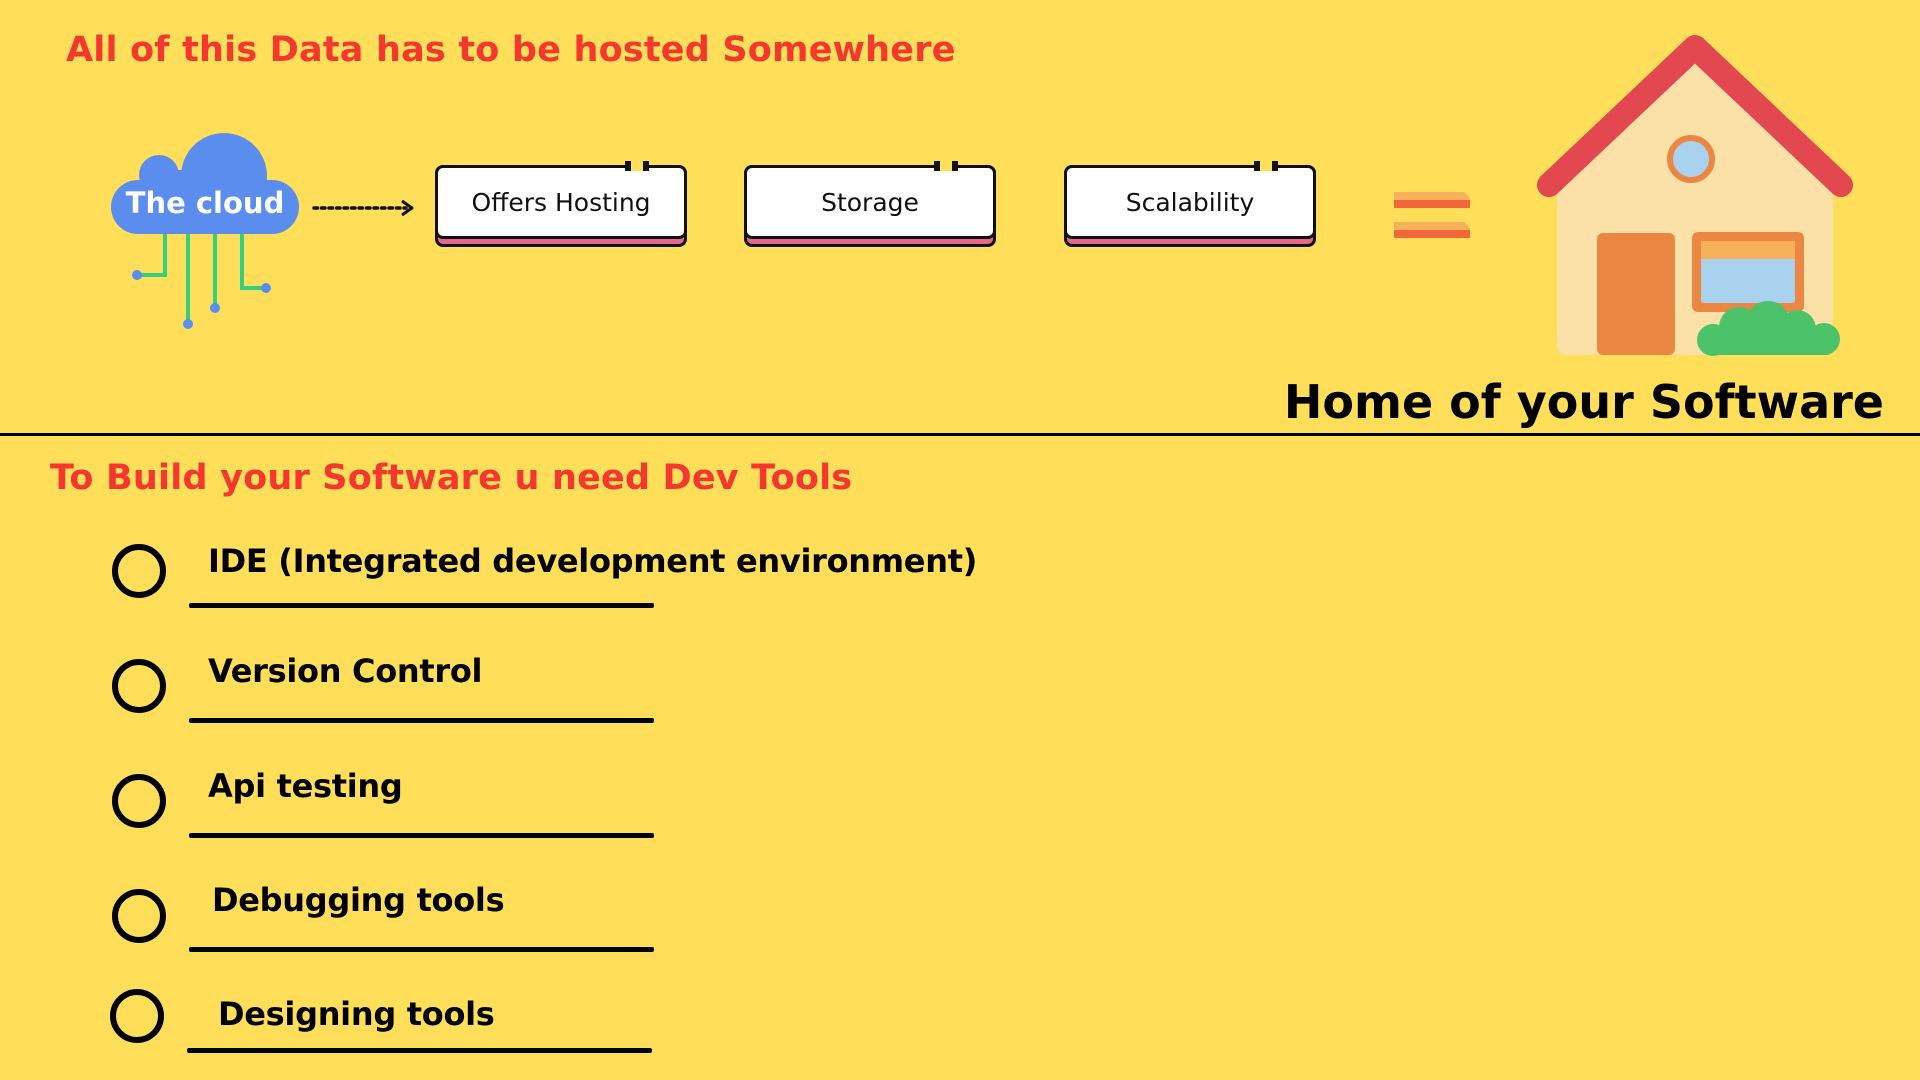 The height and width of the screenshot is (1080, 1920). What do you see at coordinates (960, 434) in the screenshot?
I see `section-divider` at bounding box center [960, 434].